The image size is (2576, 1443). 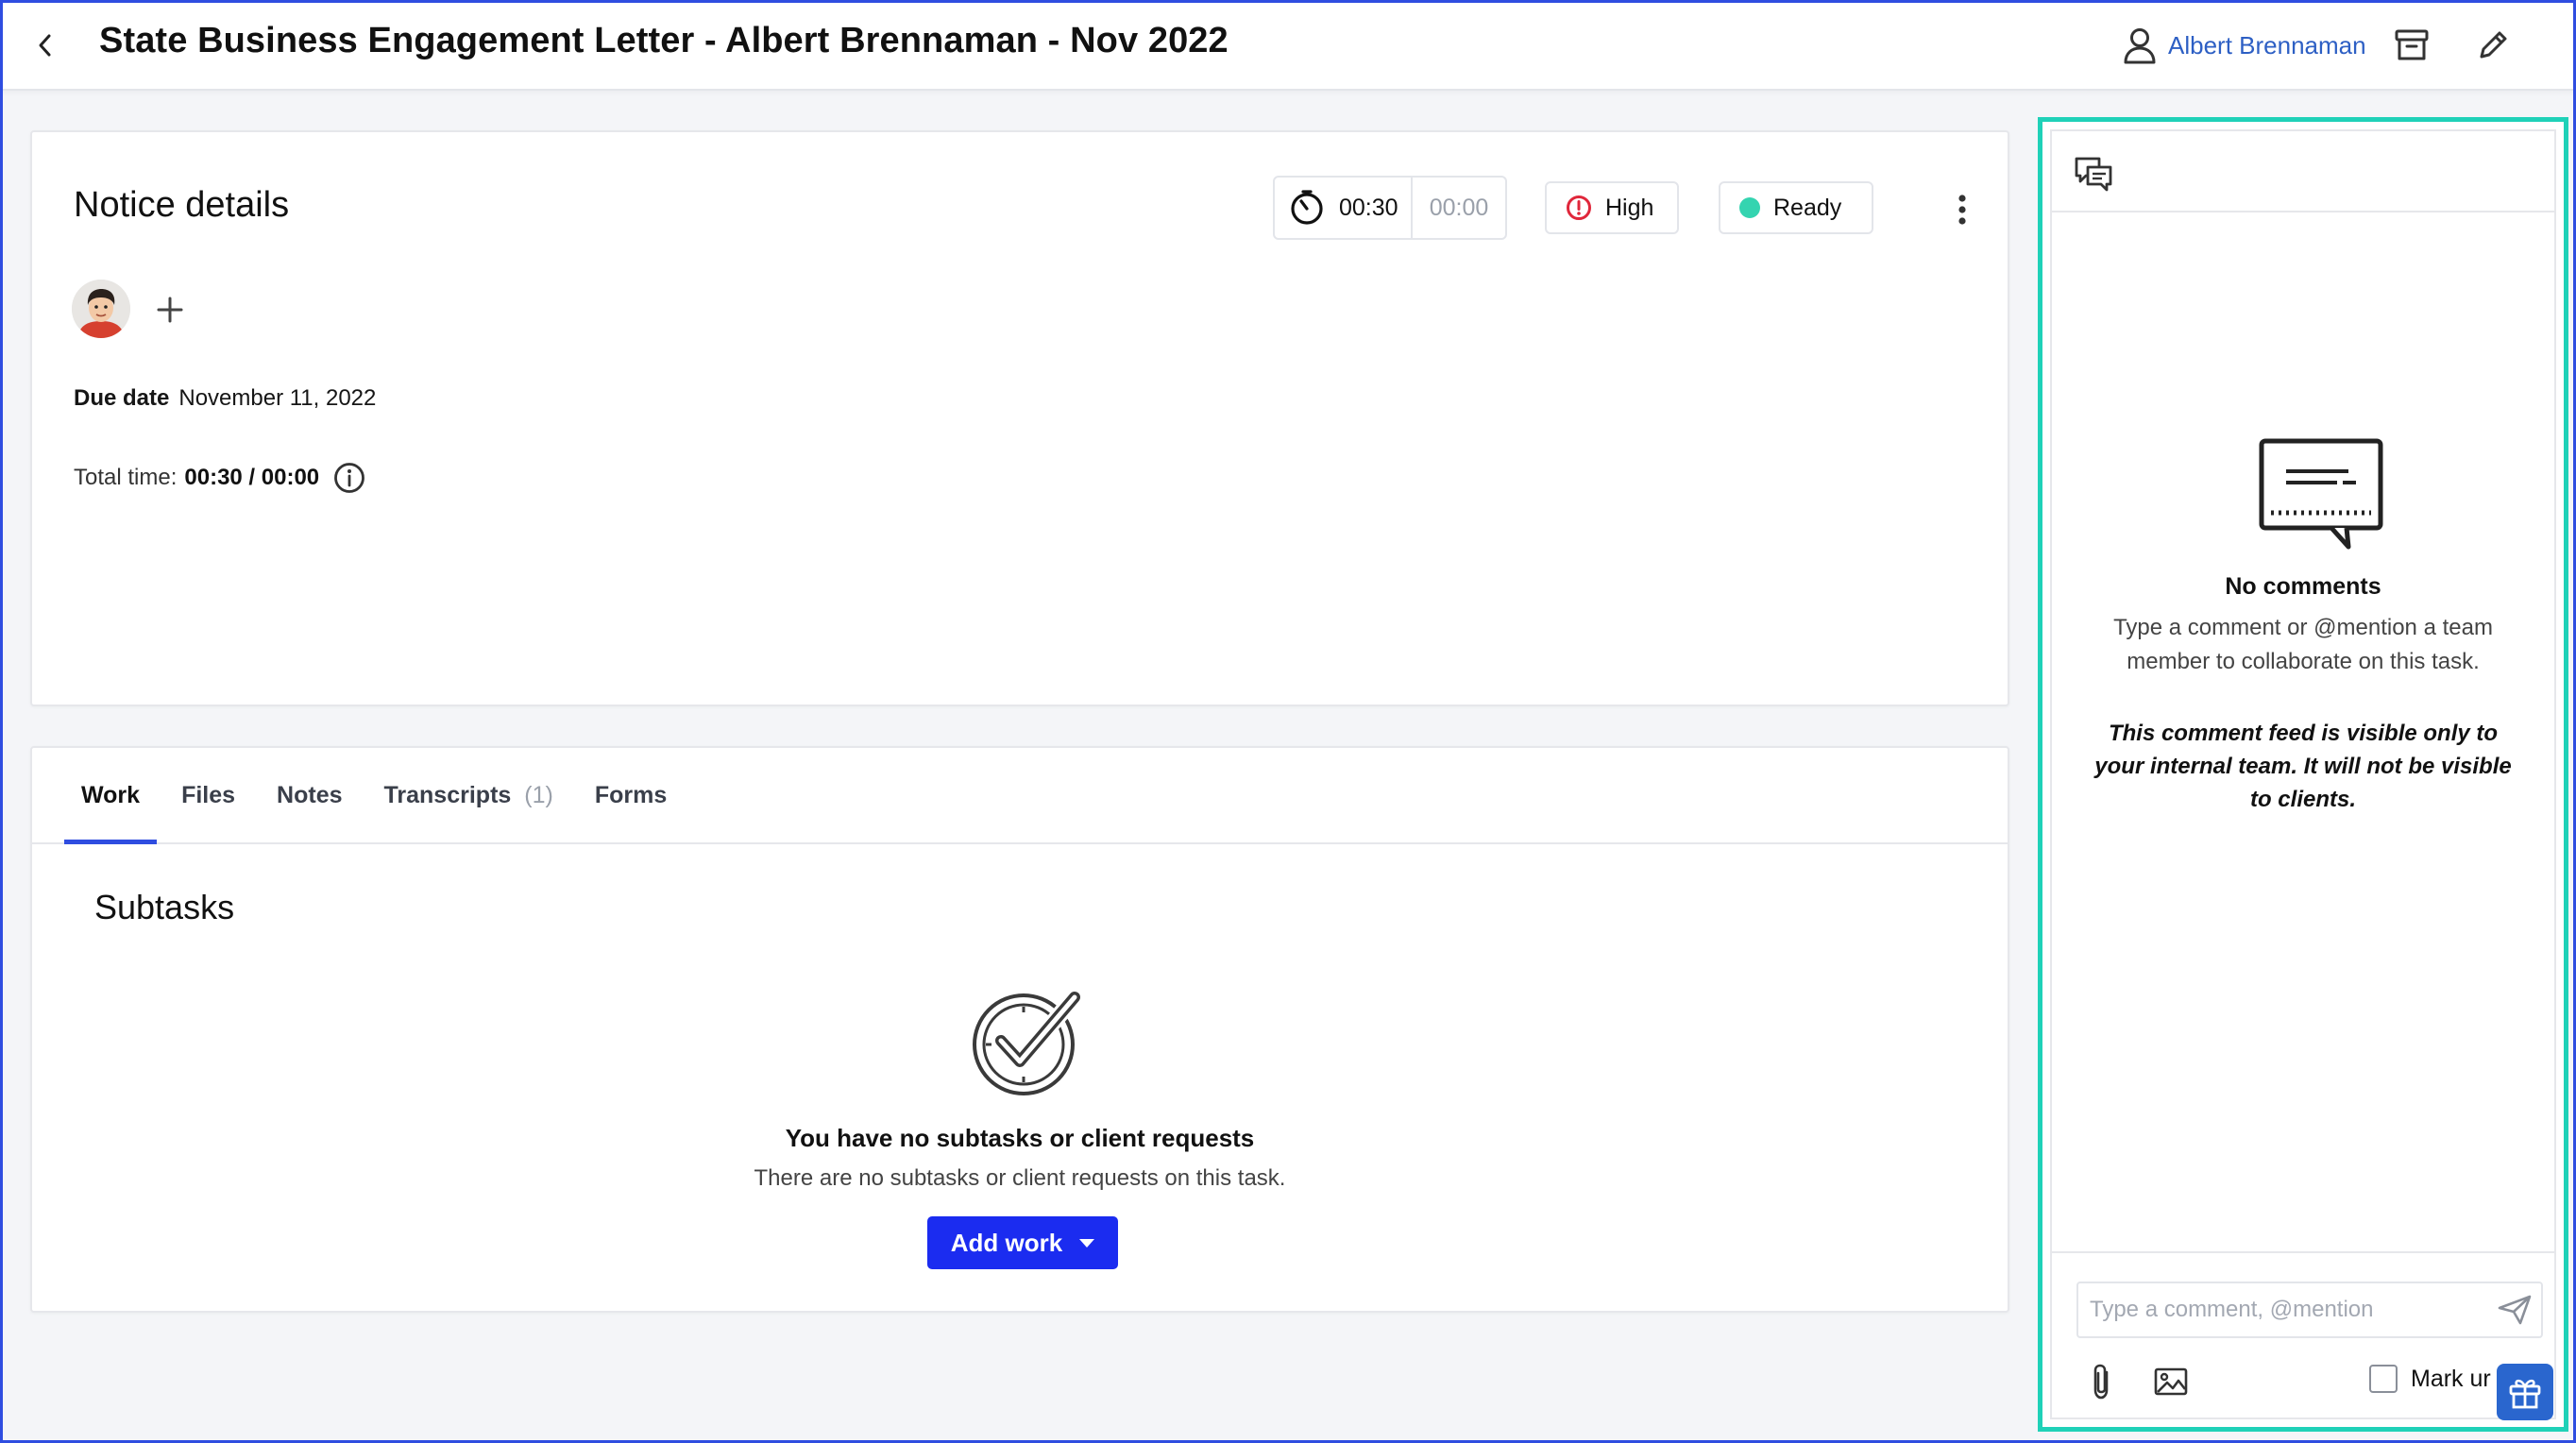 I want to click on total-time-label: Total time:, so click(x=126, y=477).